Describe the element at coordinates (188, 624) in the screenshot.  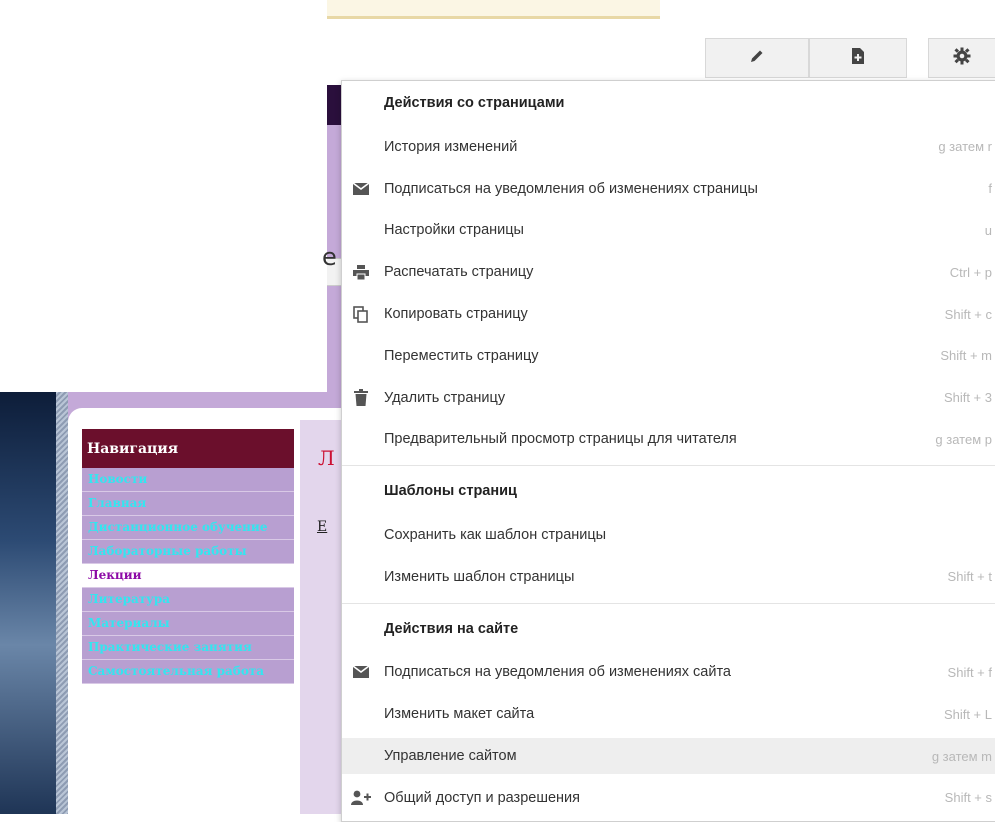
I see `sidebar-item-материалы: Материалы` at that location.